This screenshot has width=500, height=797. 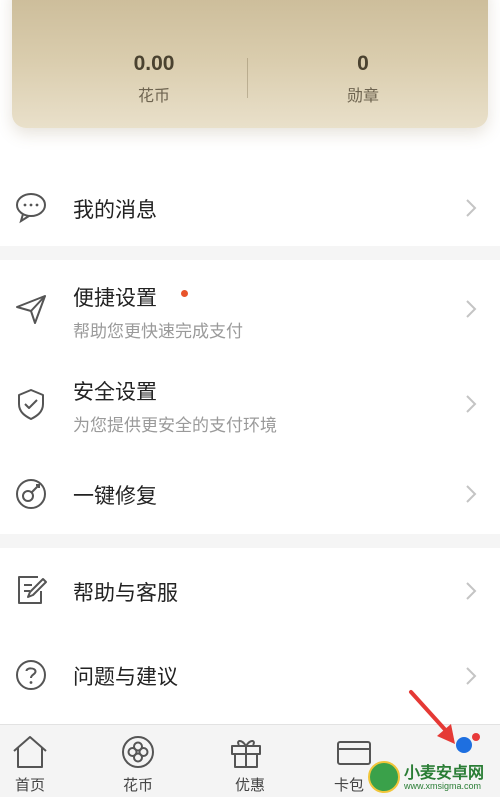 What do you see at coordinates (31, 404) in the screenshot?
I see `shield-check-icon` at bounding box center [31, 404].